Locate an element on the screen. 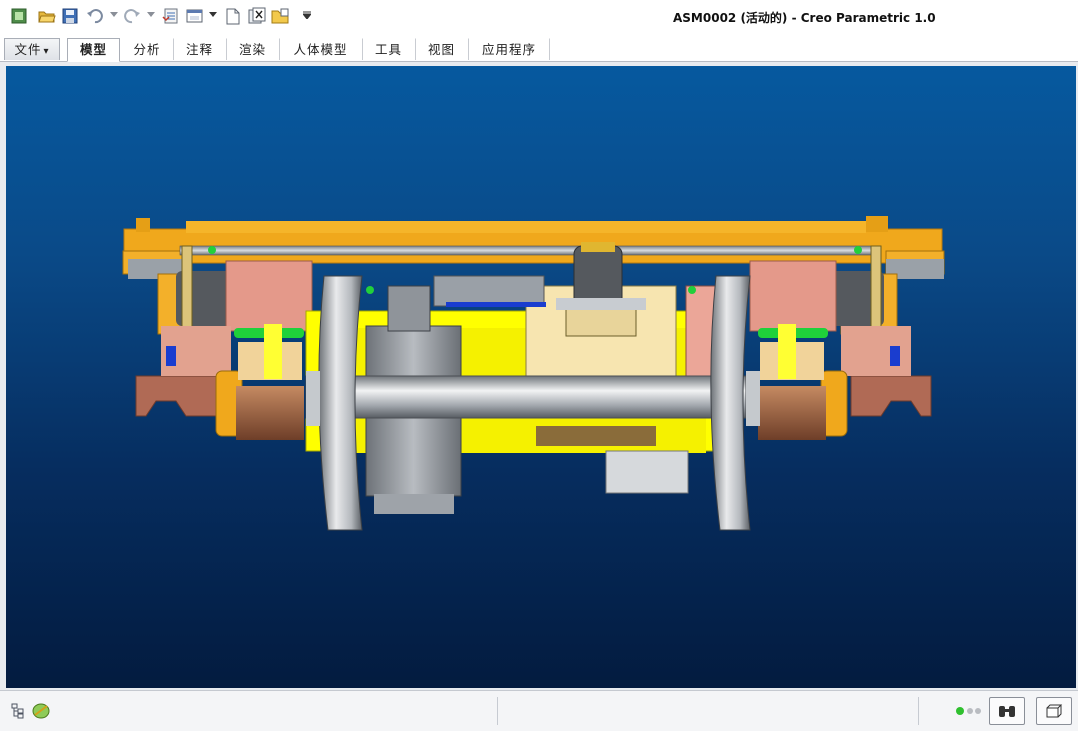 Image resolution: width=1078 pixels, height=731 pixels. status-light-icon is located at coordinates (969, 711).